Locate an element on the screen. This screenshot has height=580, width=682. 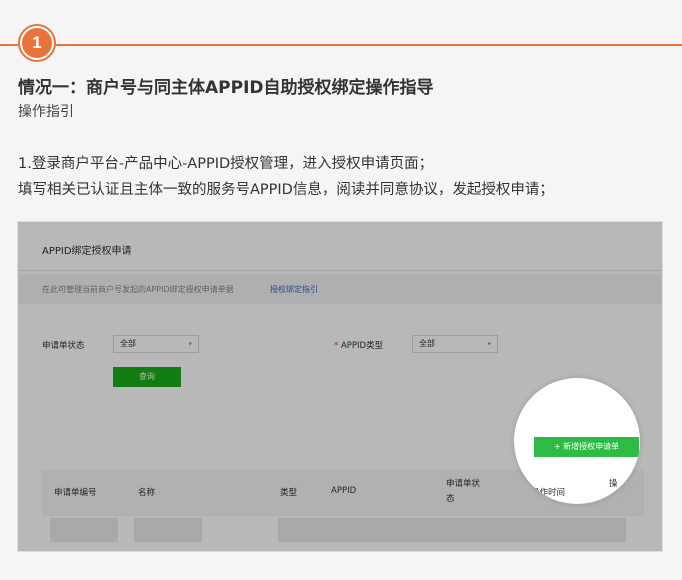
step-badge: 1 is located at coordinates (37, 43).